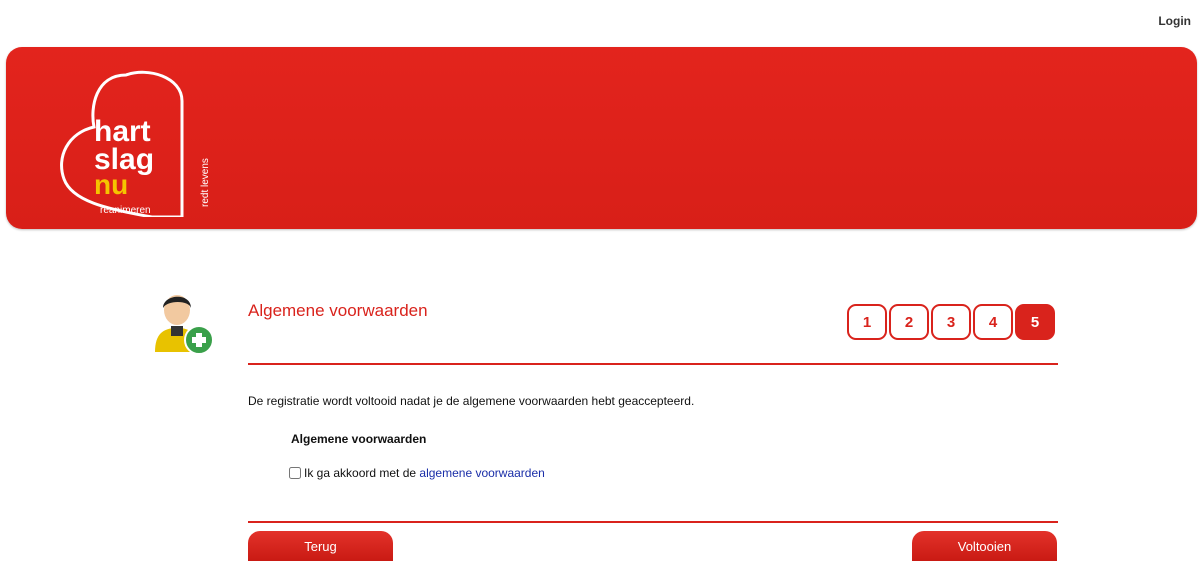 The height and width of the screenshot is (561, 1203). What do you see at coordinates (320, 546) in the screenshot?
I see `back-button: Terug` at bounding box center [320, 546].